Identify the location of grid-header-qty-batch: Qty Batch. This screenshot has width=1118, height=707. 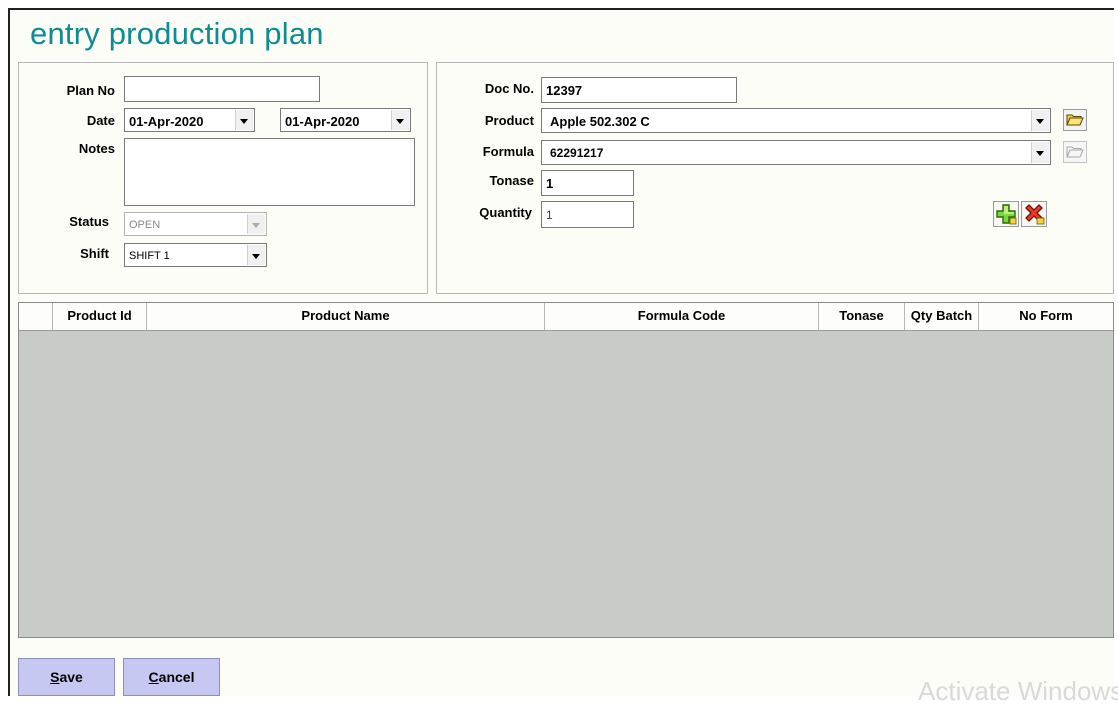
(942, 316).